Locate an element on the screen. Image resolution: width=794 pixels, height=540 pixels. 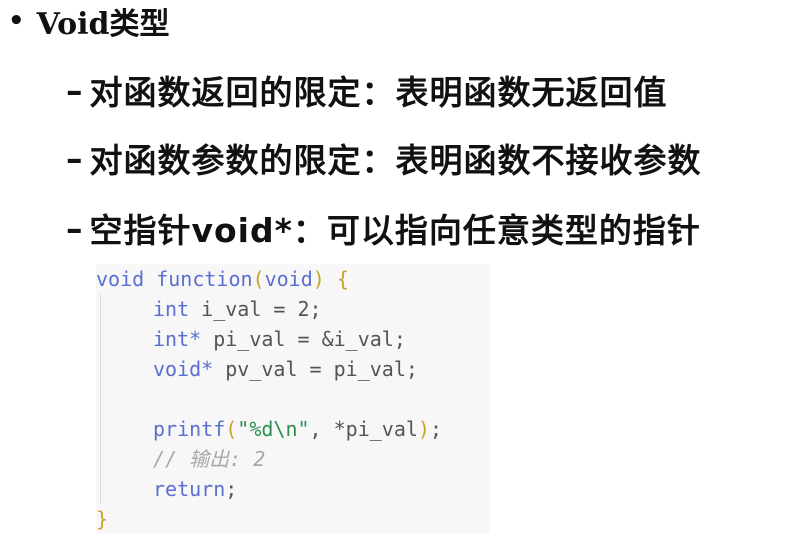
code-text: , *pi_val is located at coordinates (363, 429).